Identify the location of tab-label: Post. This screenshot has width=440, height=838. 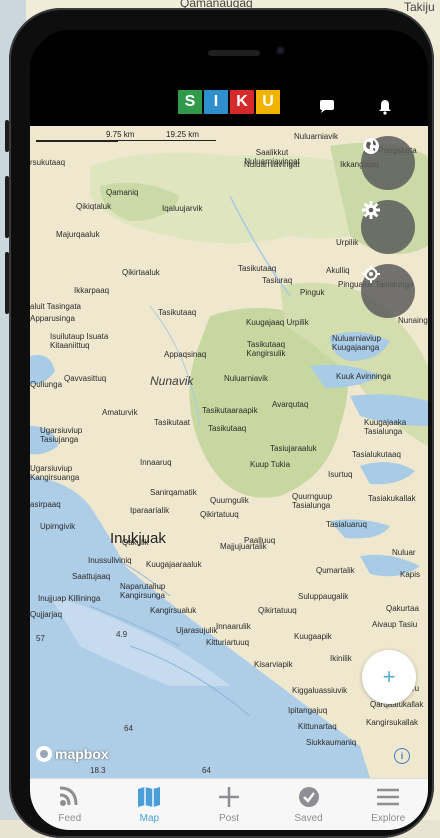
(228, 818).